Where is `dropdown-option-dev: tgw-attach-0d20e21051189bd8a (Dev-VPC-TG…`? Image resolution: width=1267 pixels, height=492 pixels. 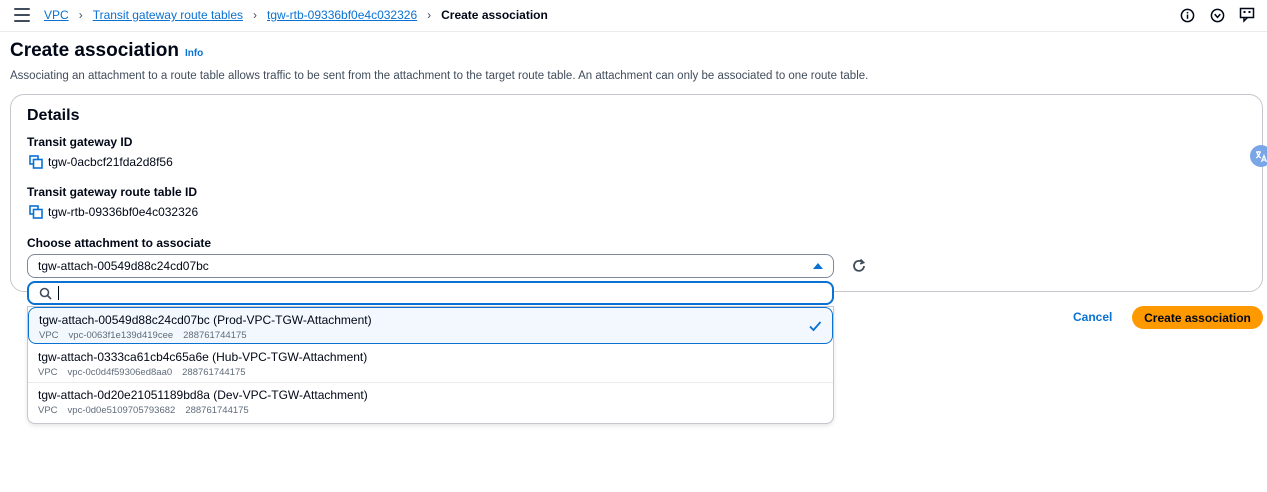
dropdown-option-dev: tgw-attach-0d20e21051189bd8a (Dev-VPC-TG… is located at coordinates (430, 401).